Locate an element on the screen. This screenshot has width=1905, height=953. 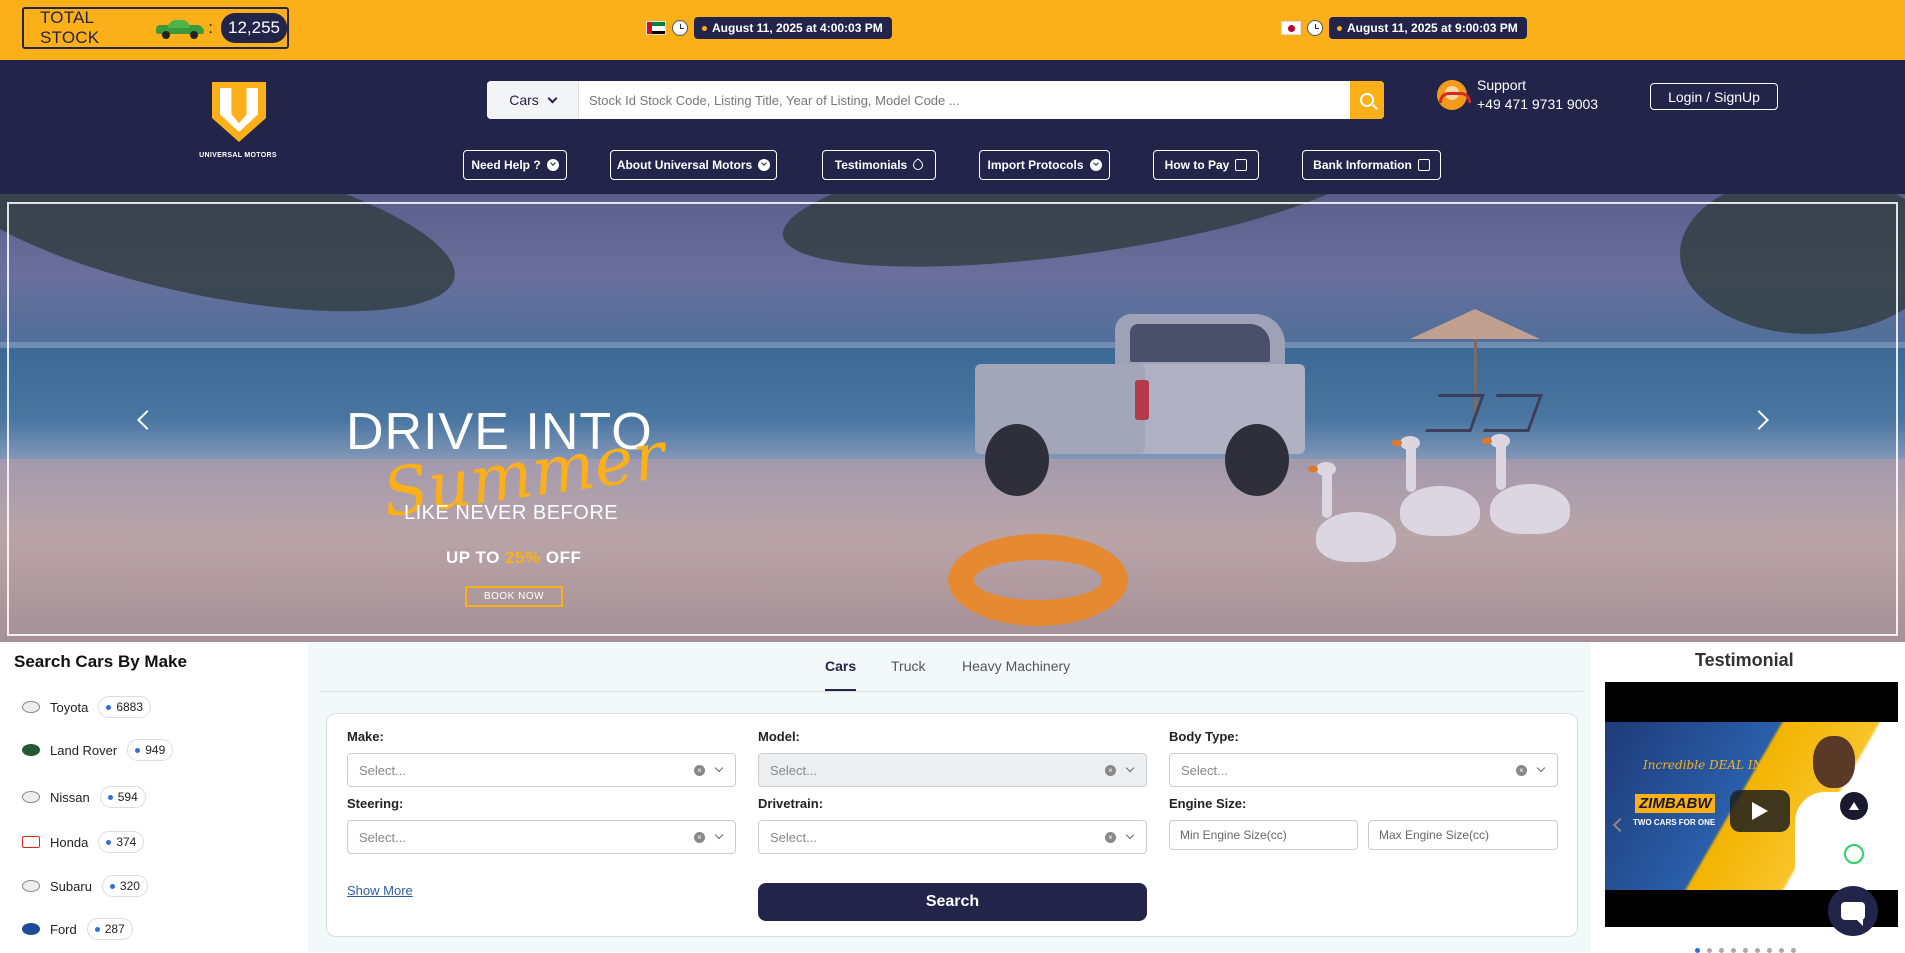
scroll-to-top-button is located at coordinates (1854, 806).